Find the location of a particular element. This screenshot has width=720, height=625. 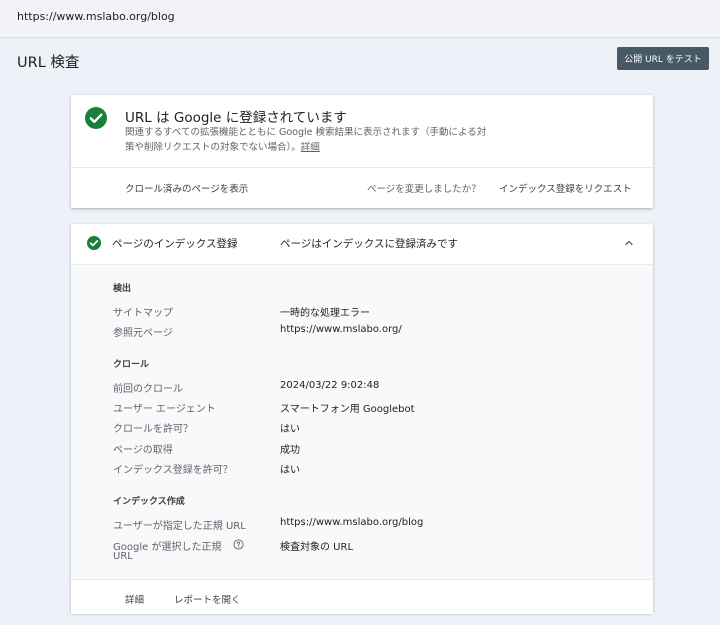

row-value-last-crawl: 2024/03/22 9:02:48 is located at coordinates (330, 385).